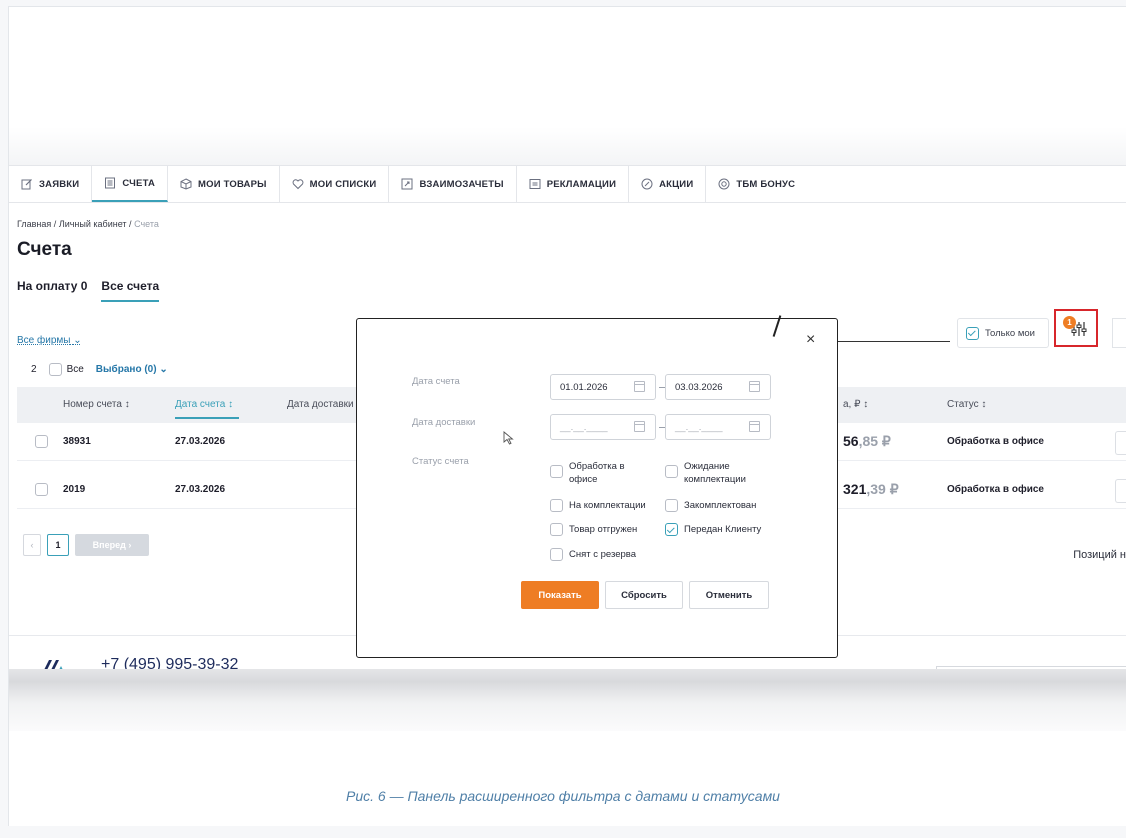 The image size is (1126, 838). I want to click on tab-to-pay: На оплату 0, so click(52, 290).